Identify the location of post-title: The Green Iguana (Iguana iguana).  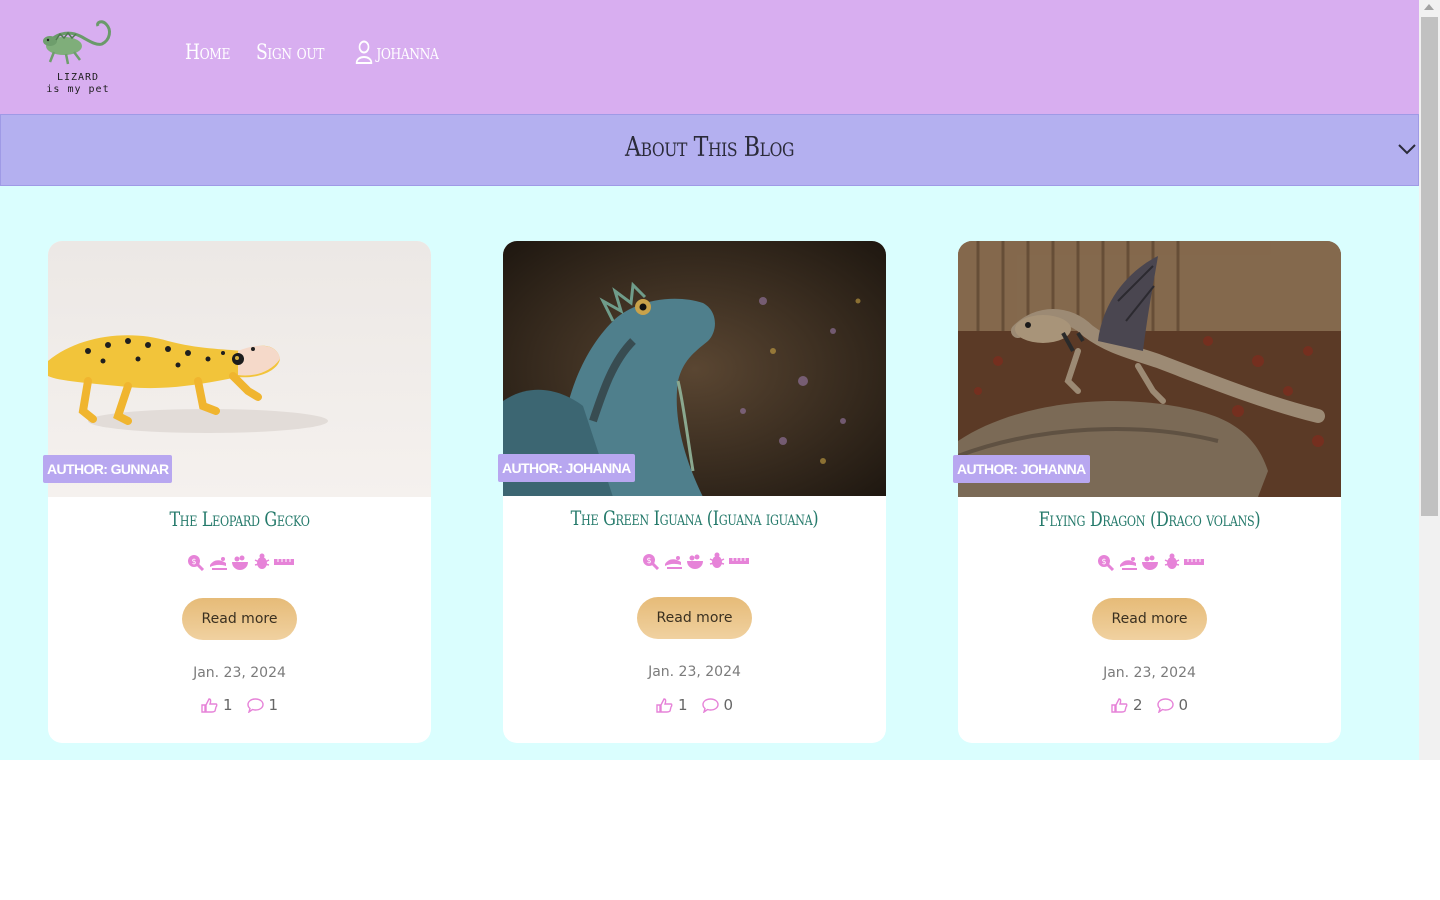
(694, 518).